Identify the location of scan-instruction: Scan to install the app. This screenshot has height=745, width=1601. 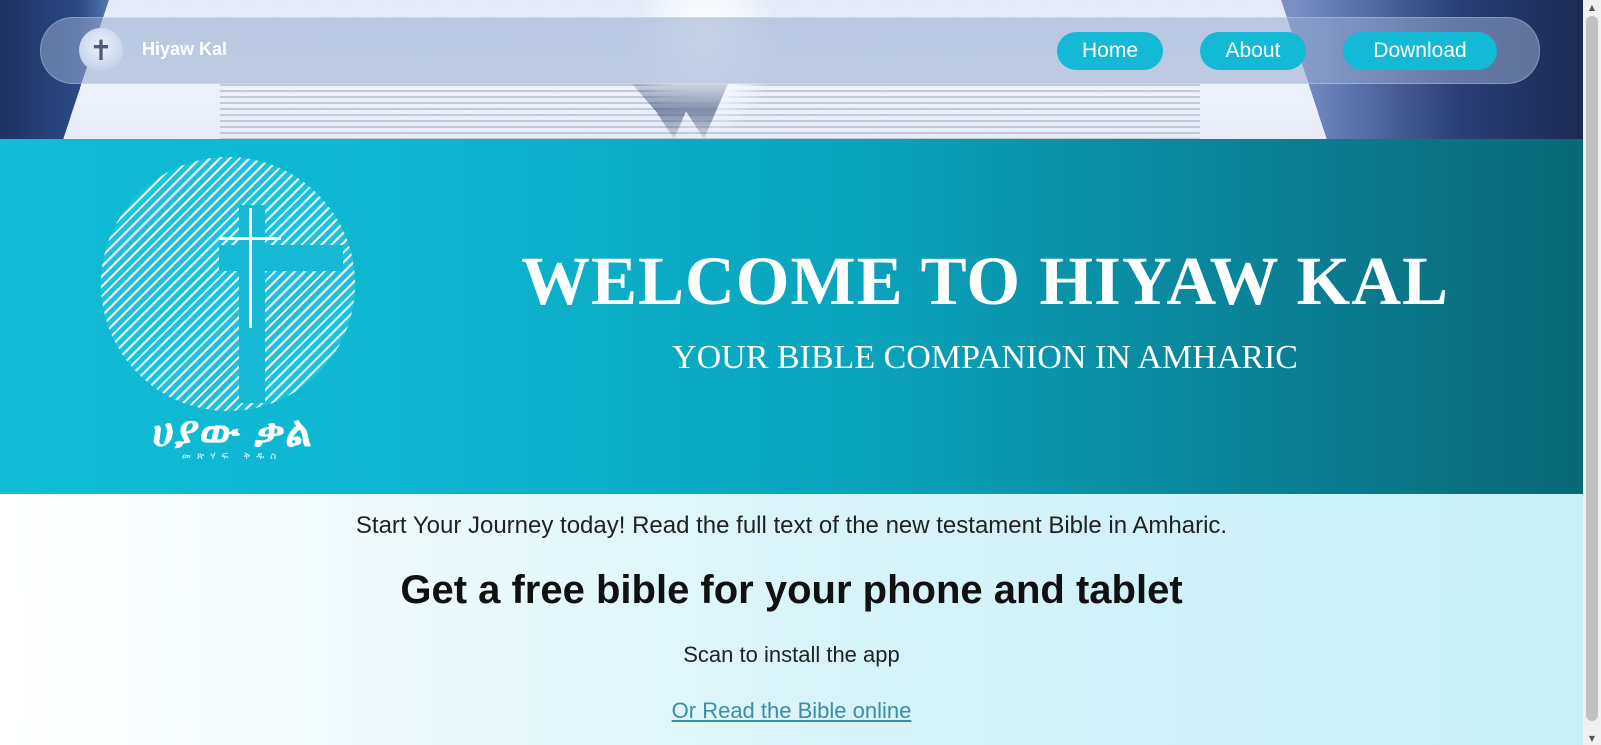
(791, 654).